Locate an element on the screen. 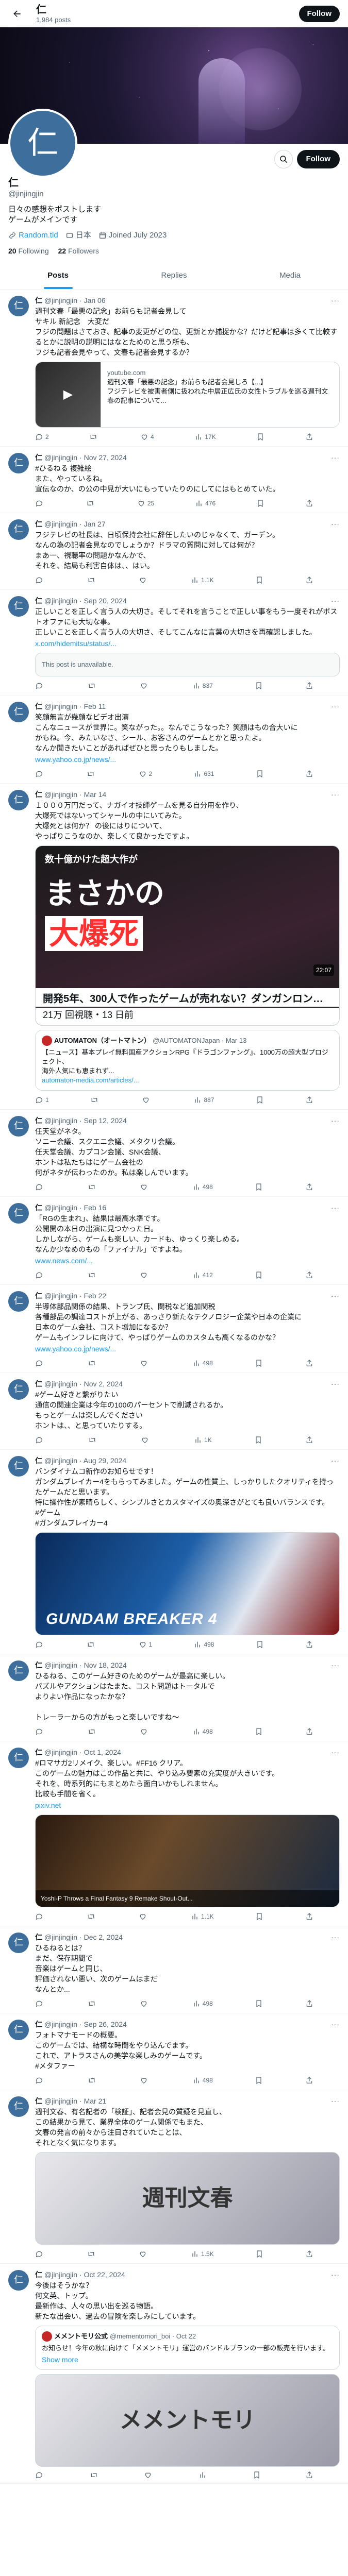 Image resolution: width=348 pixels, height=2576 pixels. views-action: 887 is located at coordinates (203, 1100).